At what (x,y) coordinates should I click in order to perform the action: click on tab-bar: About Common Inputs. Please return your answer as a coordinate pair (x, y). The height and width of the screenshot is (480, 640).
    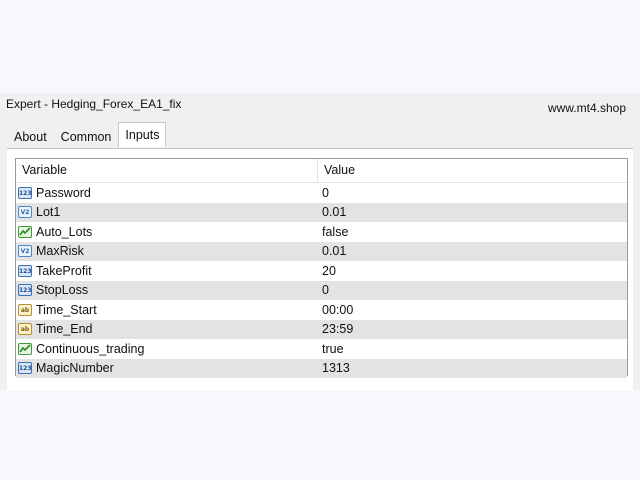
    Looking at the image, I should click on (87, 135).